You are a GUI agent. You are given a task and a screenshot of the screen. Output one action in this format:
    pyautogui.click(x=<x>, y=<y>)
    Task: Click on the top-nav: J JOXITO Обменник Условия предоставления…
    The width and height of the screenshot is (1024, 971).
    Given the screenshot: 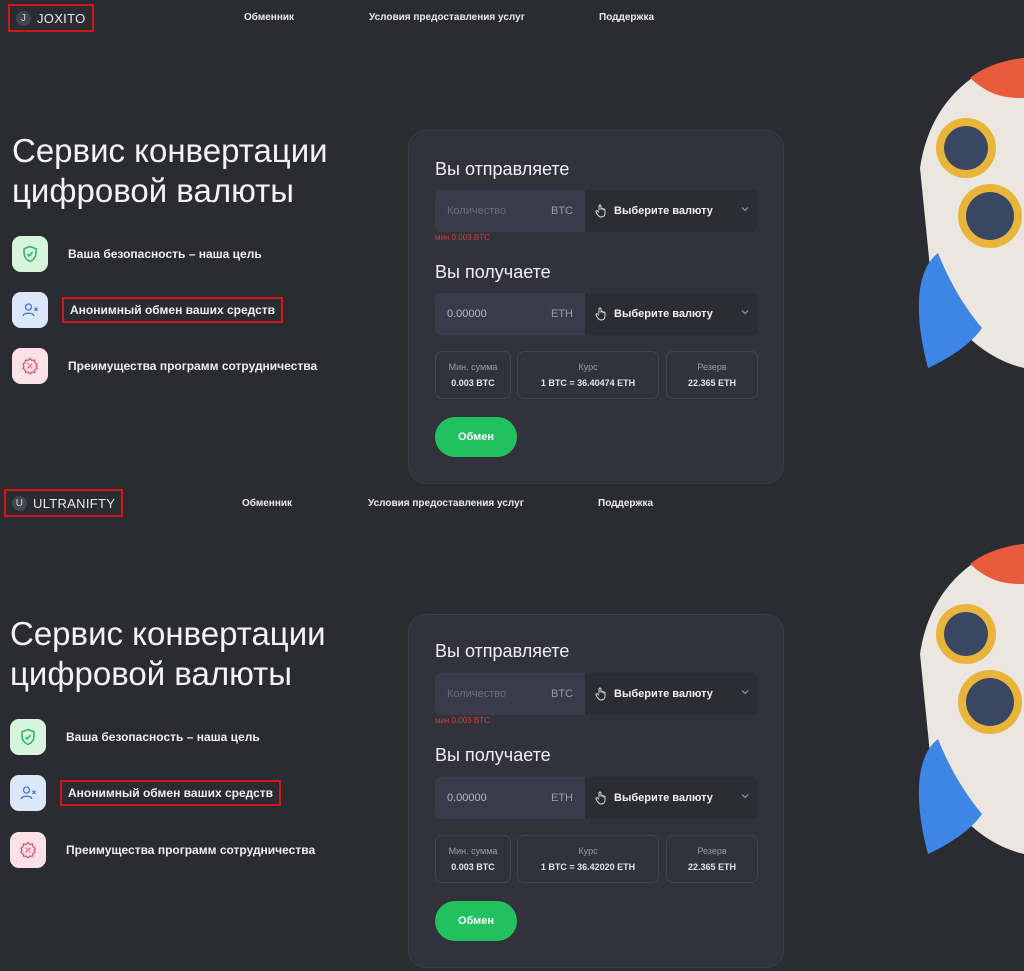 What is the action you would take?
    pyautogui.click(x=512, y=18)
    